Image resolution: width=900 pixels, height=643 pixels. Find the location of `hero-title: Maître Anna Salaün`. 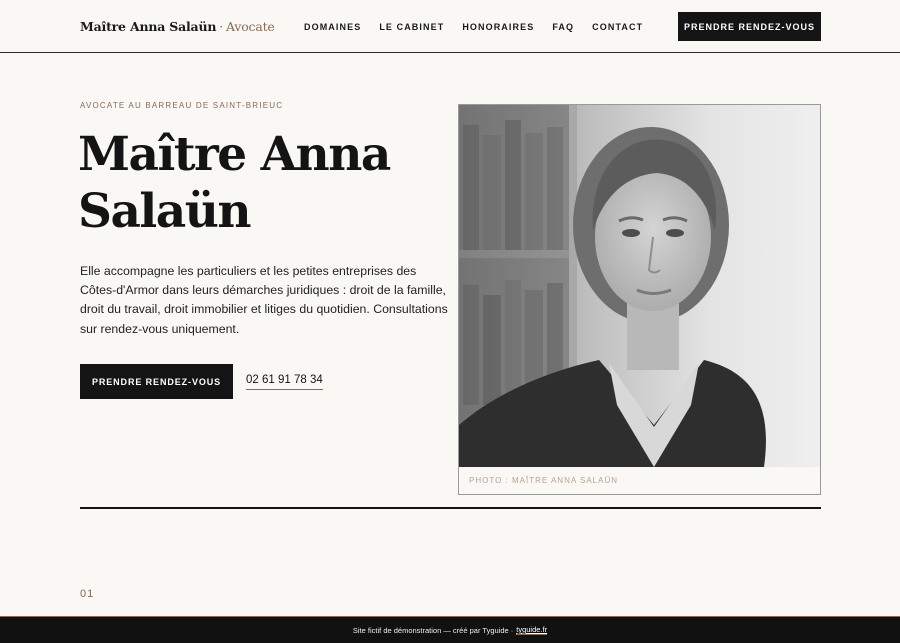

hero-title: Maître Anna Salaün is located at coordinates (258, 183).